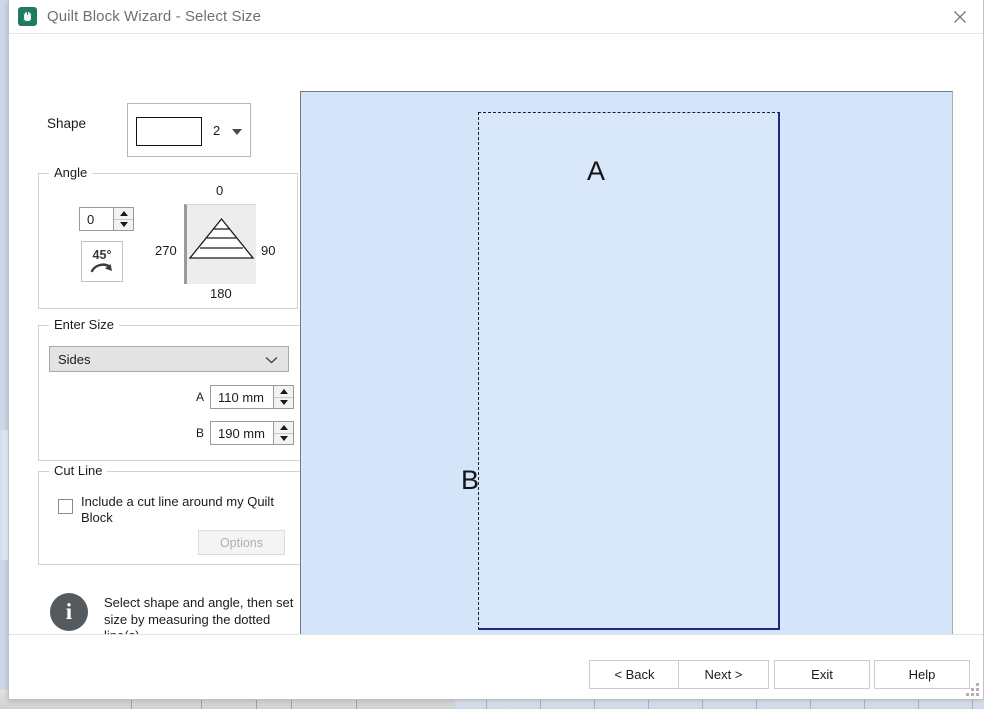  I want to click on angle-stepper: 0, so click(106, 219).